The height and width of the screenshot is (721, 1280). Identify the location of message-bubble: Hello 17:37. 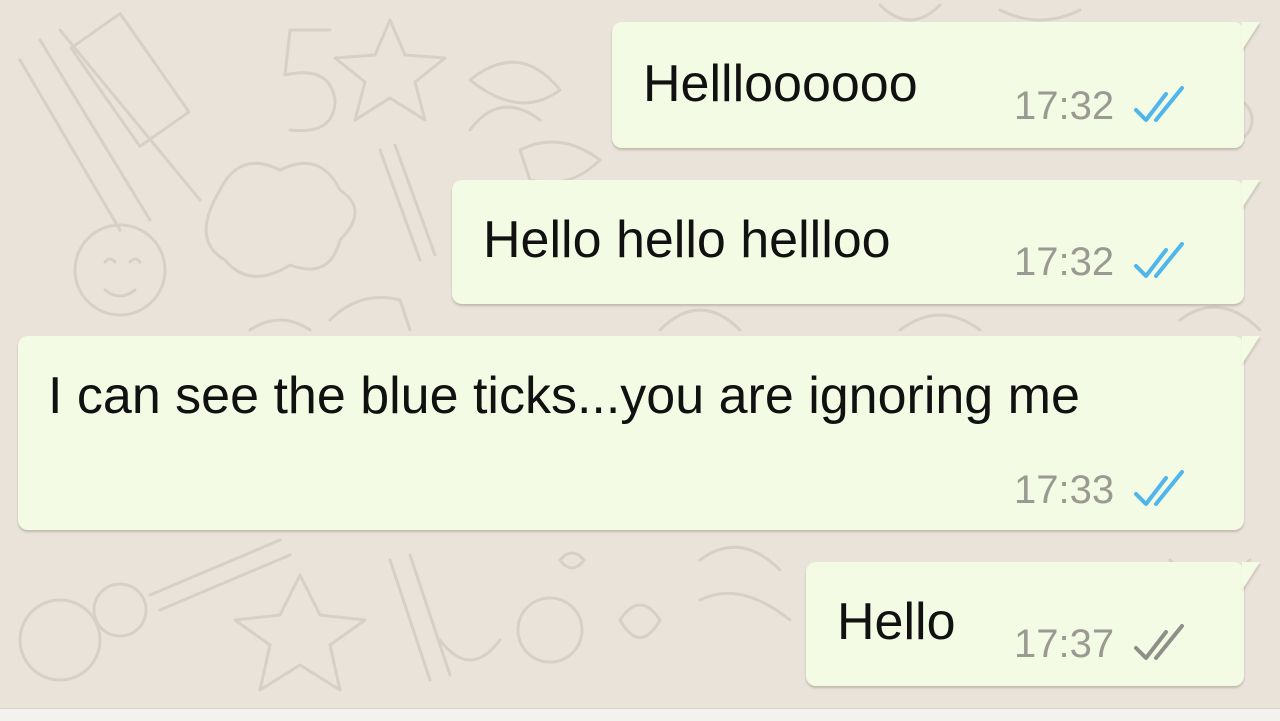
(1033, 624).